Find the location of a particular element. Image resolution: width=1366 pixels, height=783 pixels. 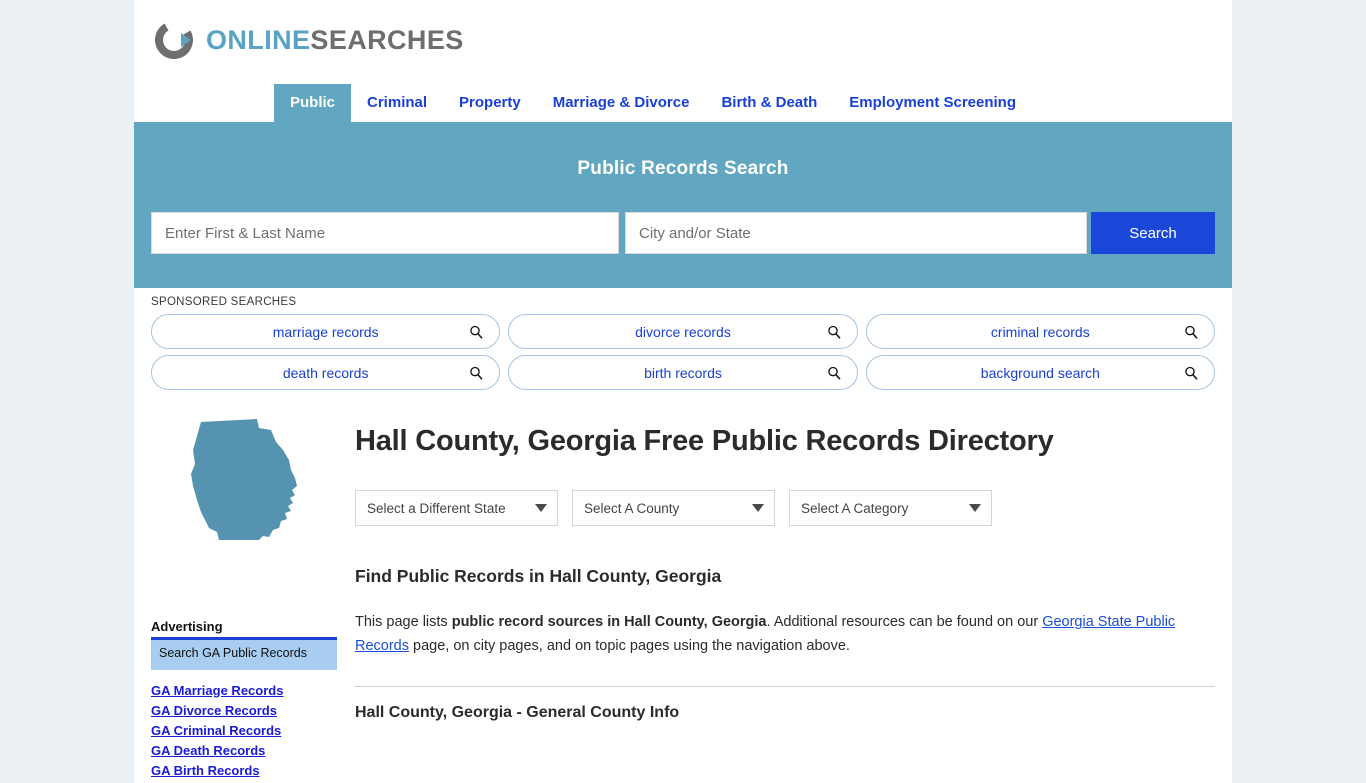

sidebar-link-ga-death-records: GA Death Records is located at coordinates (244, 750).